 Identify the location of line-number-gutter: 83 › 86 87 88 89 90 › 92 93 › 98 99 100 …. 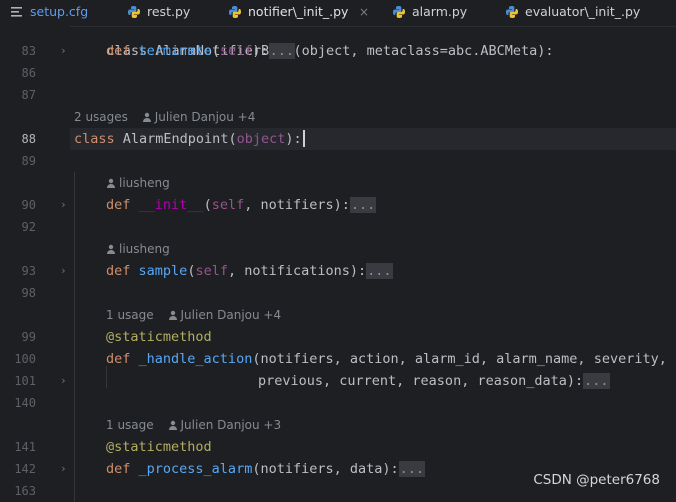
(35, 264).